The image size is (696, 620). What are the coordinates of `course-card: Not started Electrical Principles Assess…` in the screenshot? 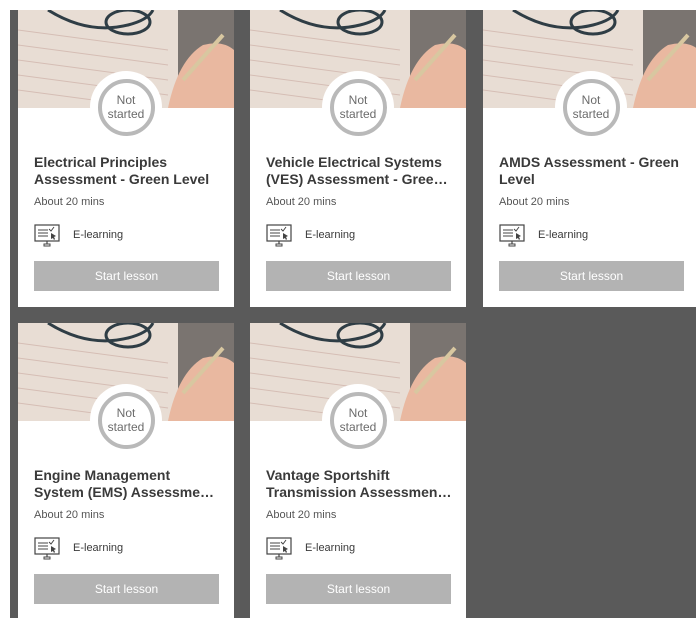 It's located at (126, 158).